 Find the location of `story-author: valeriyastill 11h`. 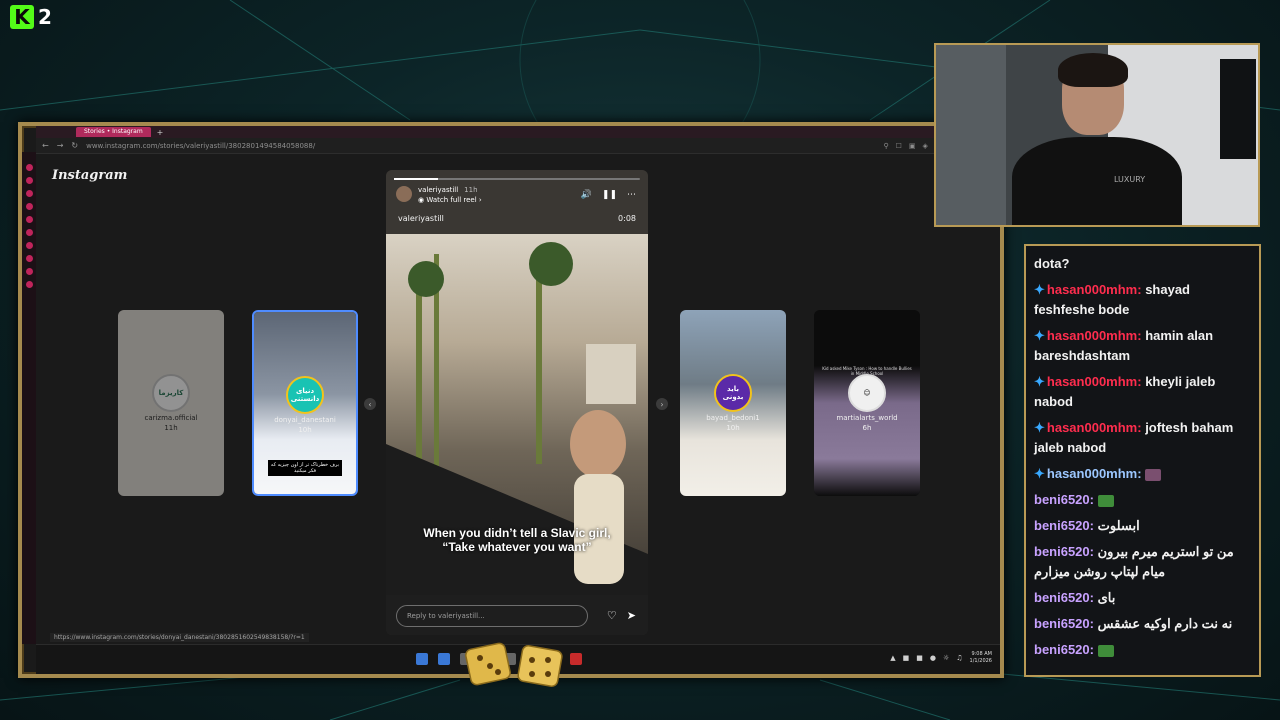

story-author: valeriyastill 11h is located at coordinates (448, 190).